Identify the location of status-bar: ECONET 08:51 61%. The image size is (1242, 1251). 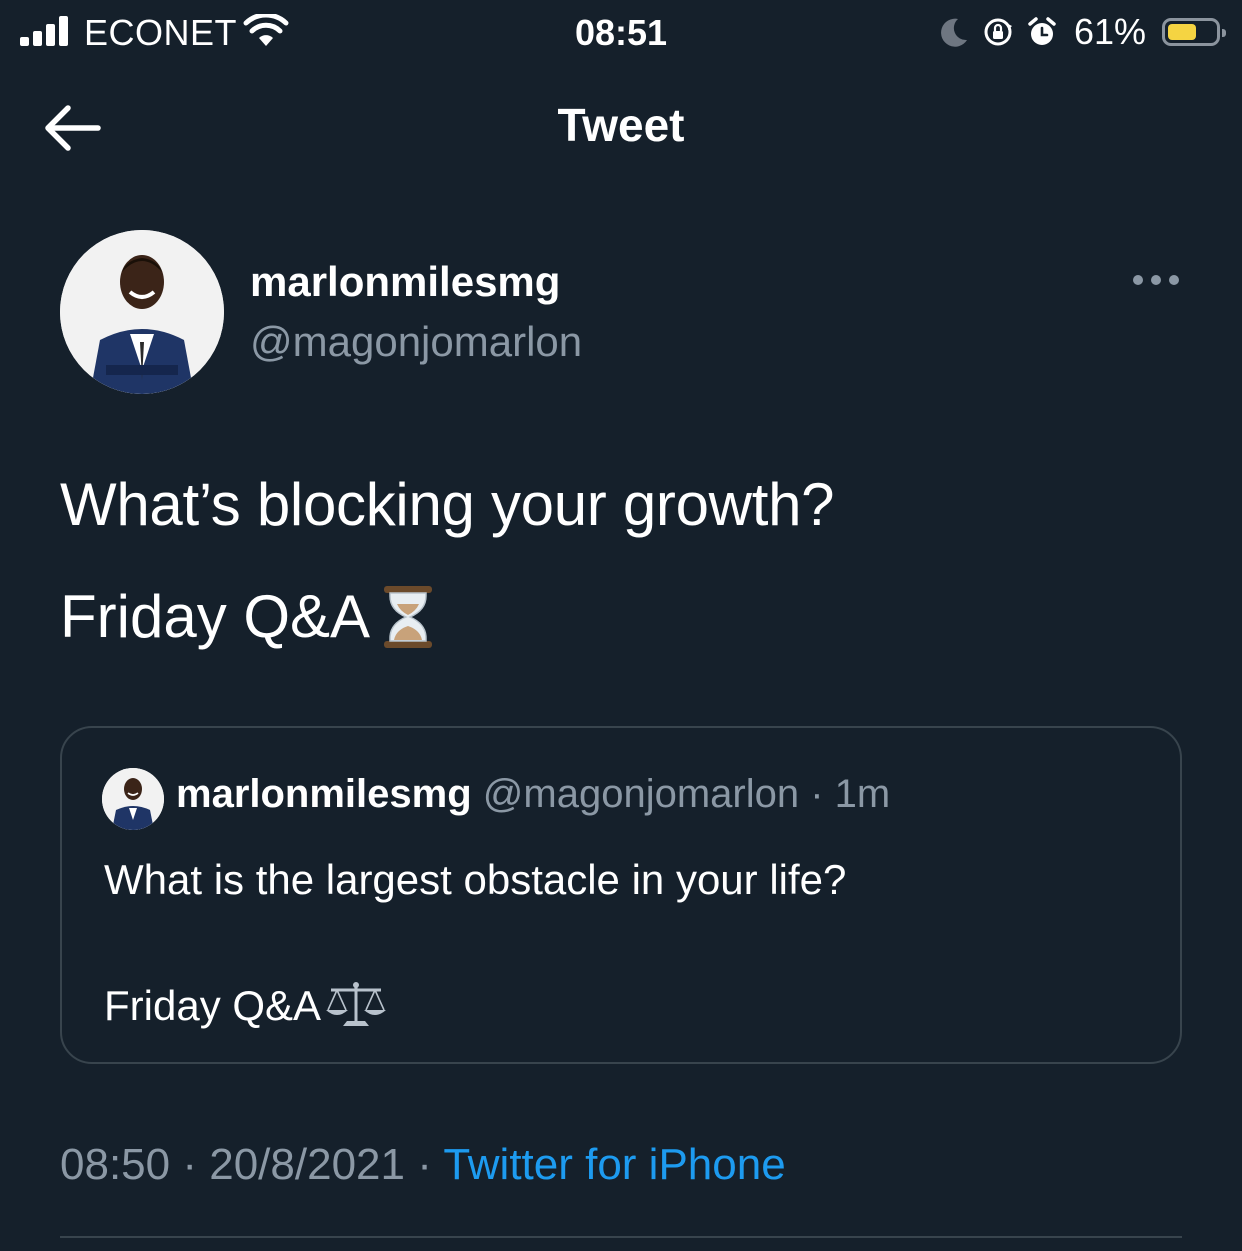
(621, 32).